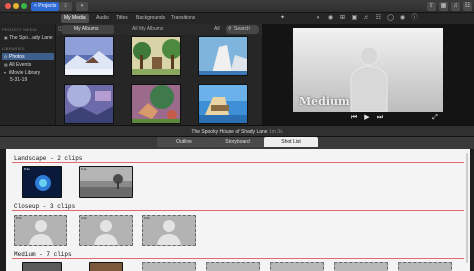 This screenshot has width=474, height=271. What do you see at coordinates (467, 208) in the screenshot?
I see `shot-list-scrollbar` at bounding box center [467, 208].